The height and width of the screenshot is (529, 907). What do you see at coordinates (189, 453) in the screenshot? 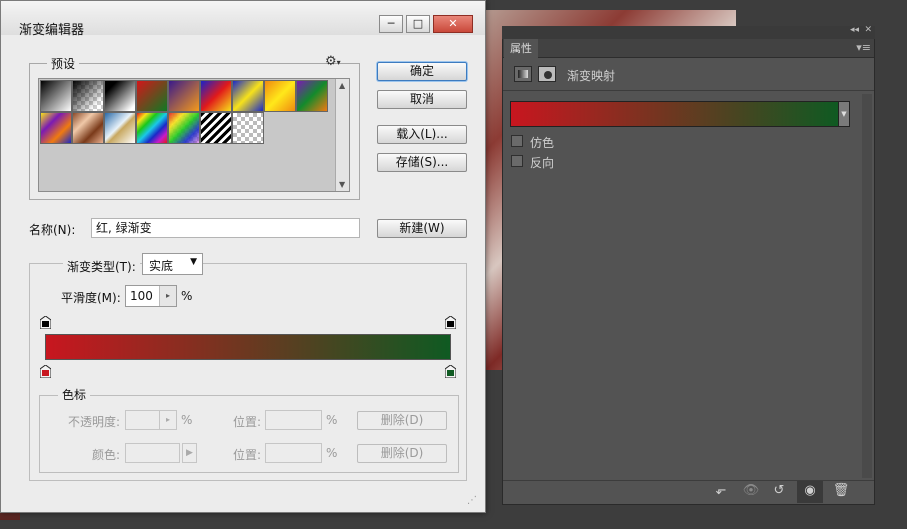
I see `color-arrow-icon: ▶` at bounding box center [189, 453].